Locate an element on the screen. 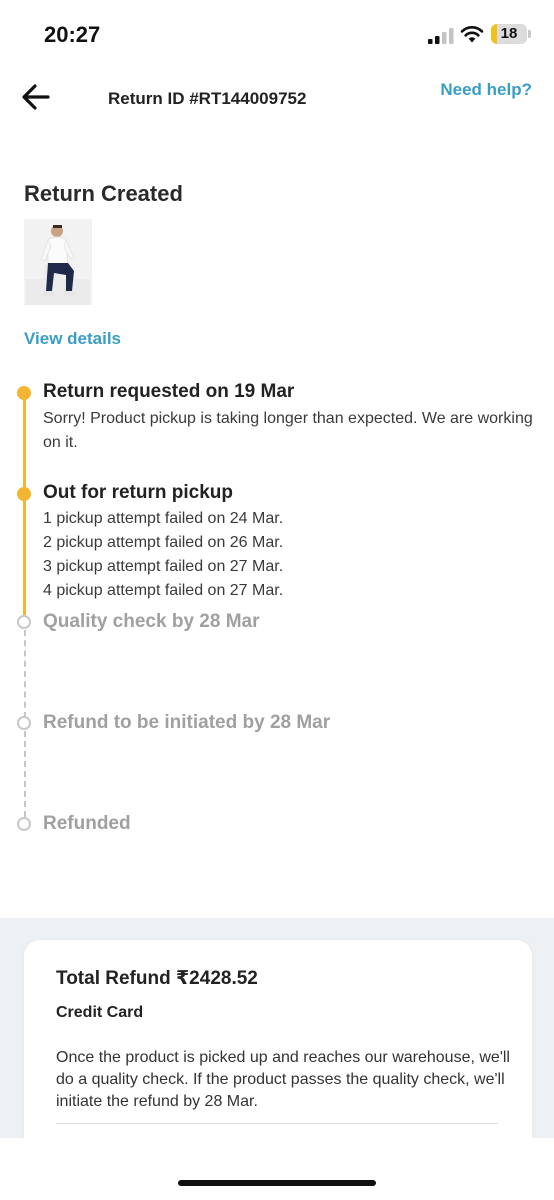 The height and width of the screenshot is (1200, 554). battery-cap is located at coordinates (529, 34).